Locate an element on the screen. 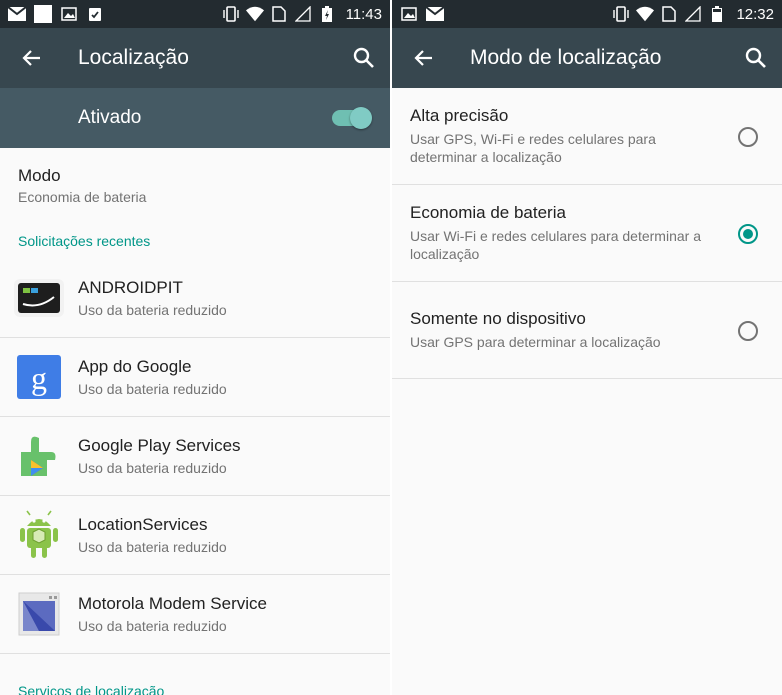  mode-preference: Modo Economia de bateria is located at coordinates (195, 185).